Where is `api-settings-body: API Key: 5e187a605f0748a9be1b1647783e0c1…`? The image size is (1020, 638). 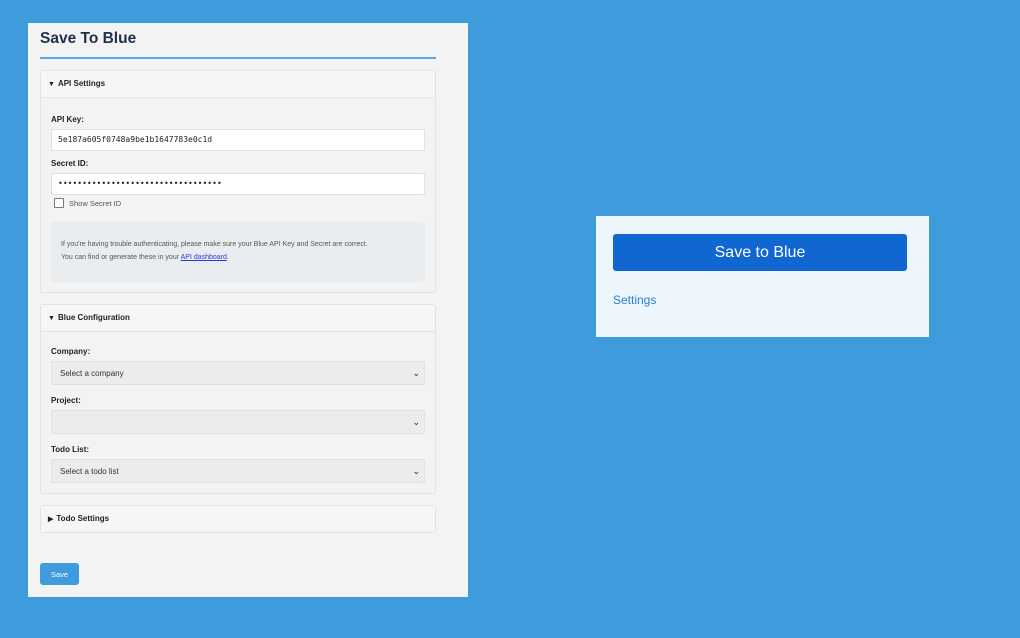 api-settings-body: API Key: 5e187a605f0748a9be1b1647783e0c1… is located at coordinates (238, 195).